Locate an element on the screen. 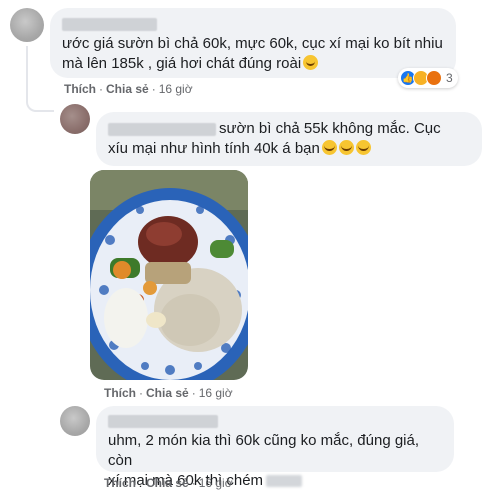  comment-photo is located at coordinates (169, 275).